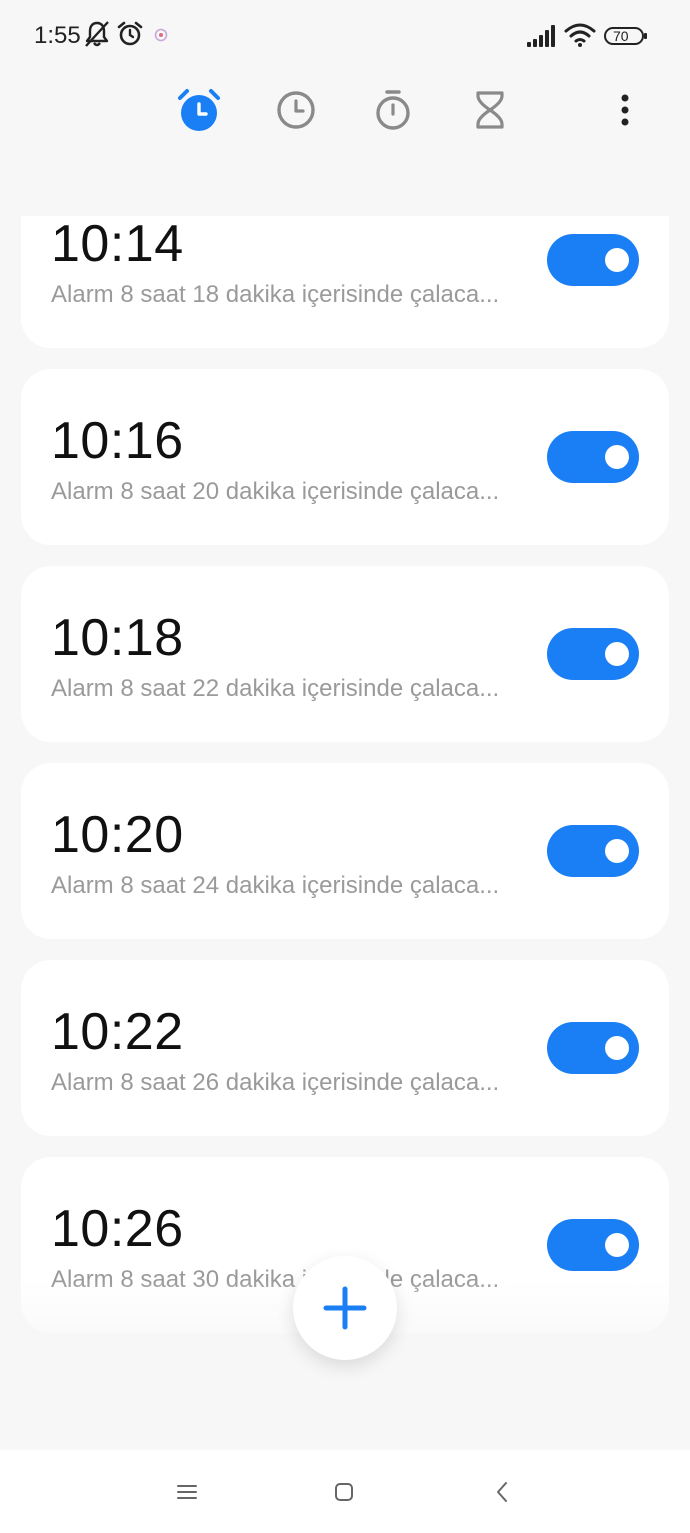 Image resolution: width=690 pixels, height=1533 pixels. I want to click on alarm-time: 10:16, so click(117, 441).